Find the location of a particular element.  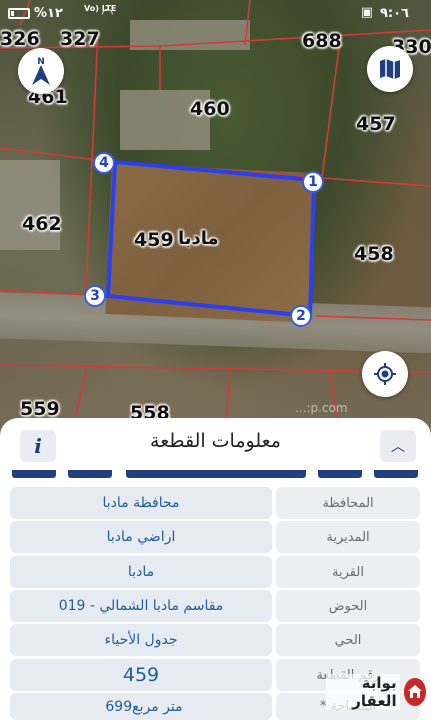

village-label: القرية is located at coordinates (348, 572).